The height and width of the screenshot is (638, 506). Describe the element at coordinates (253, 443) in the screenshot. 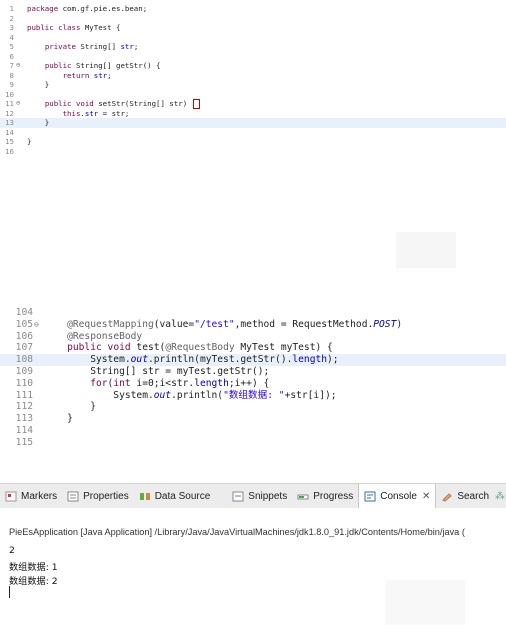

I see `code-line: 115` at that location.